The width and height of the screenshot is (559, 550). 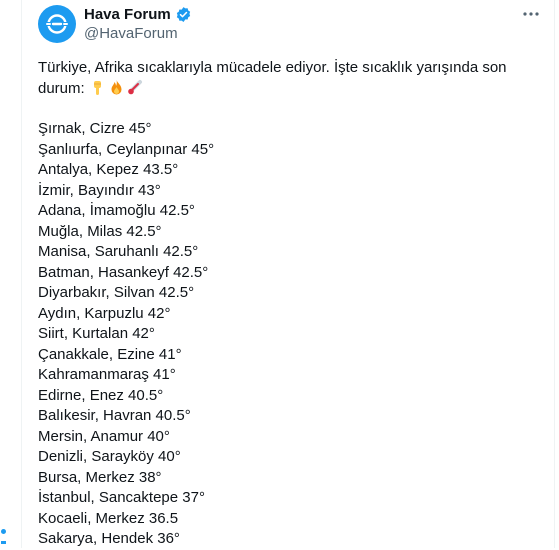 What do you see at coordinates (108, 518) in the screenshot?
I see `list-item: Kocaeli, Merkez 36.5` at bounding box center [108, 518].